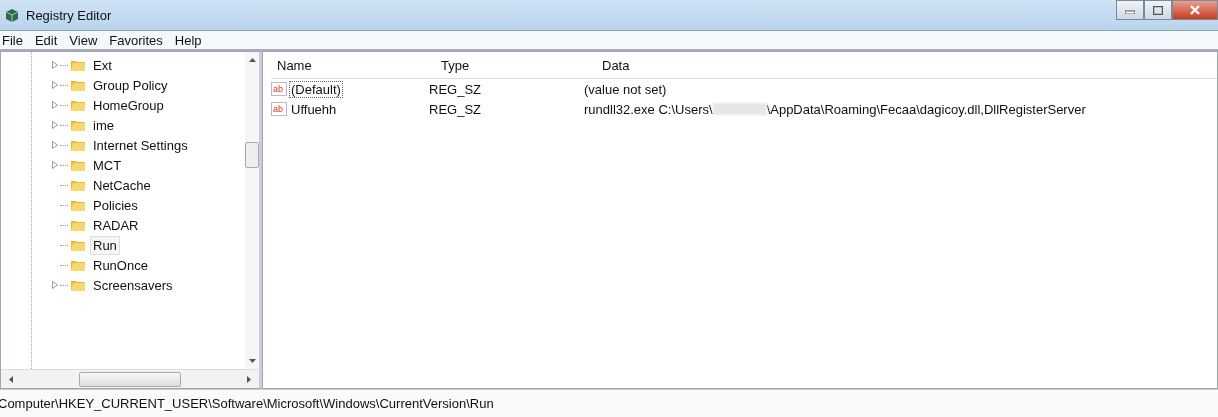  What do you see at coordinates (122, 185) in the screenshot?
I see `tree-item: NetCache` at bounding box center [122, 185].